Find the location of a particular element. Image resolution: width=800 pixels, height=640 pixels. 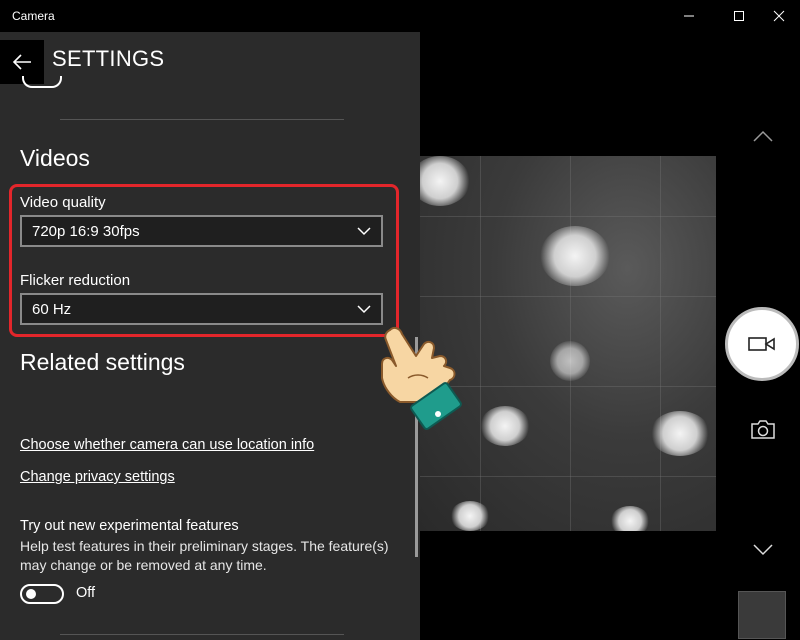

chevron-down-icon is located at coordinates (763, 550).